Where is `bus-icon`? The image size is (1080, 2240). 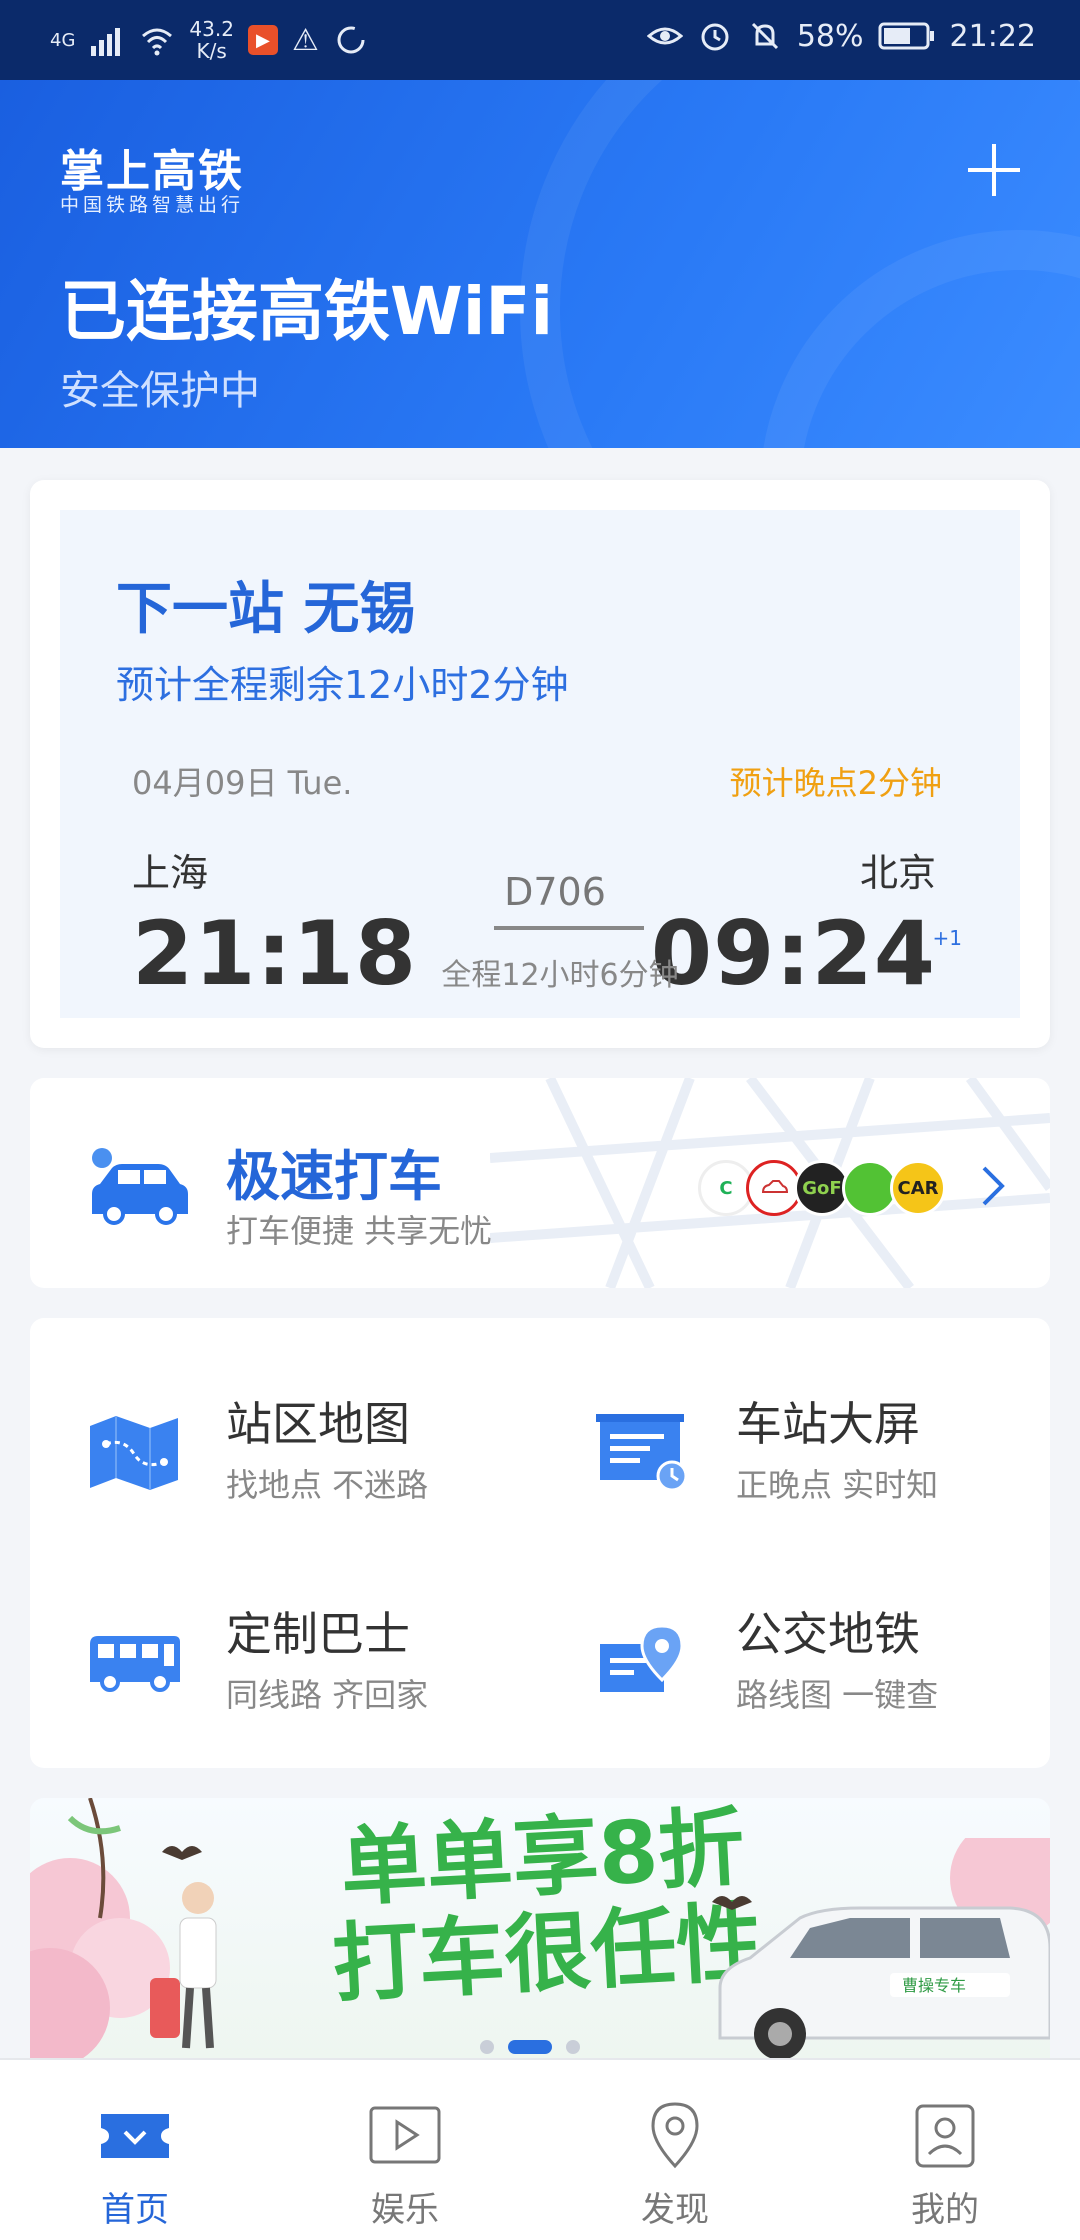
bus-icon is located at coordinates (135, 1664).